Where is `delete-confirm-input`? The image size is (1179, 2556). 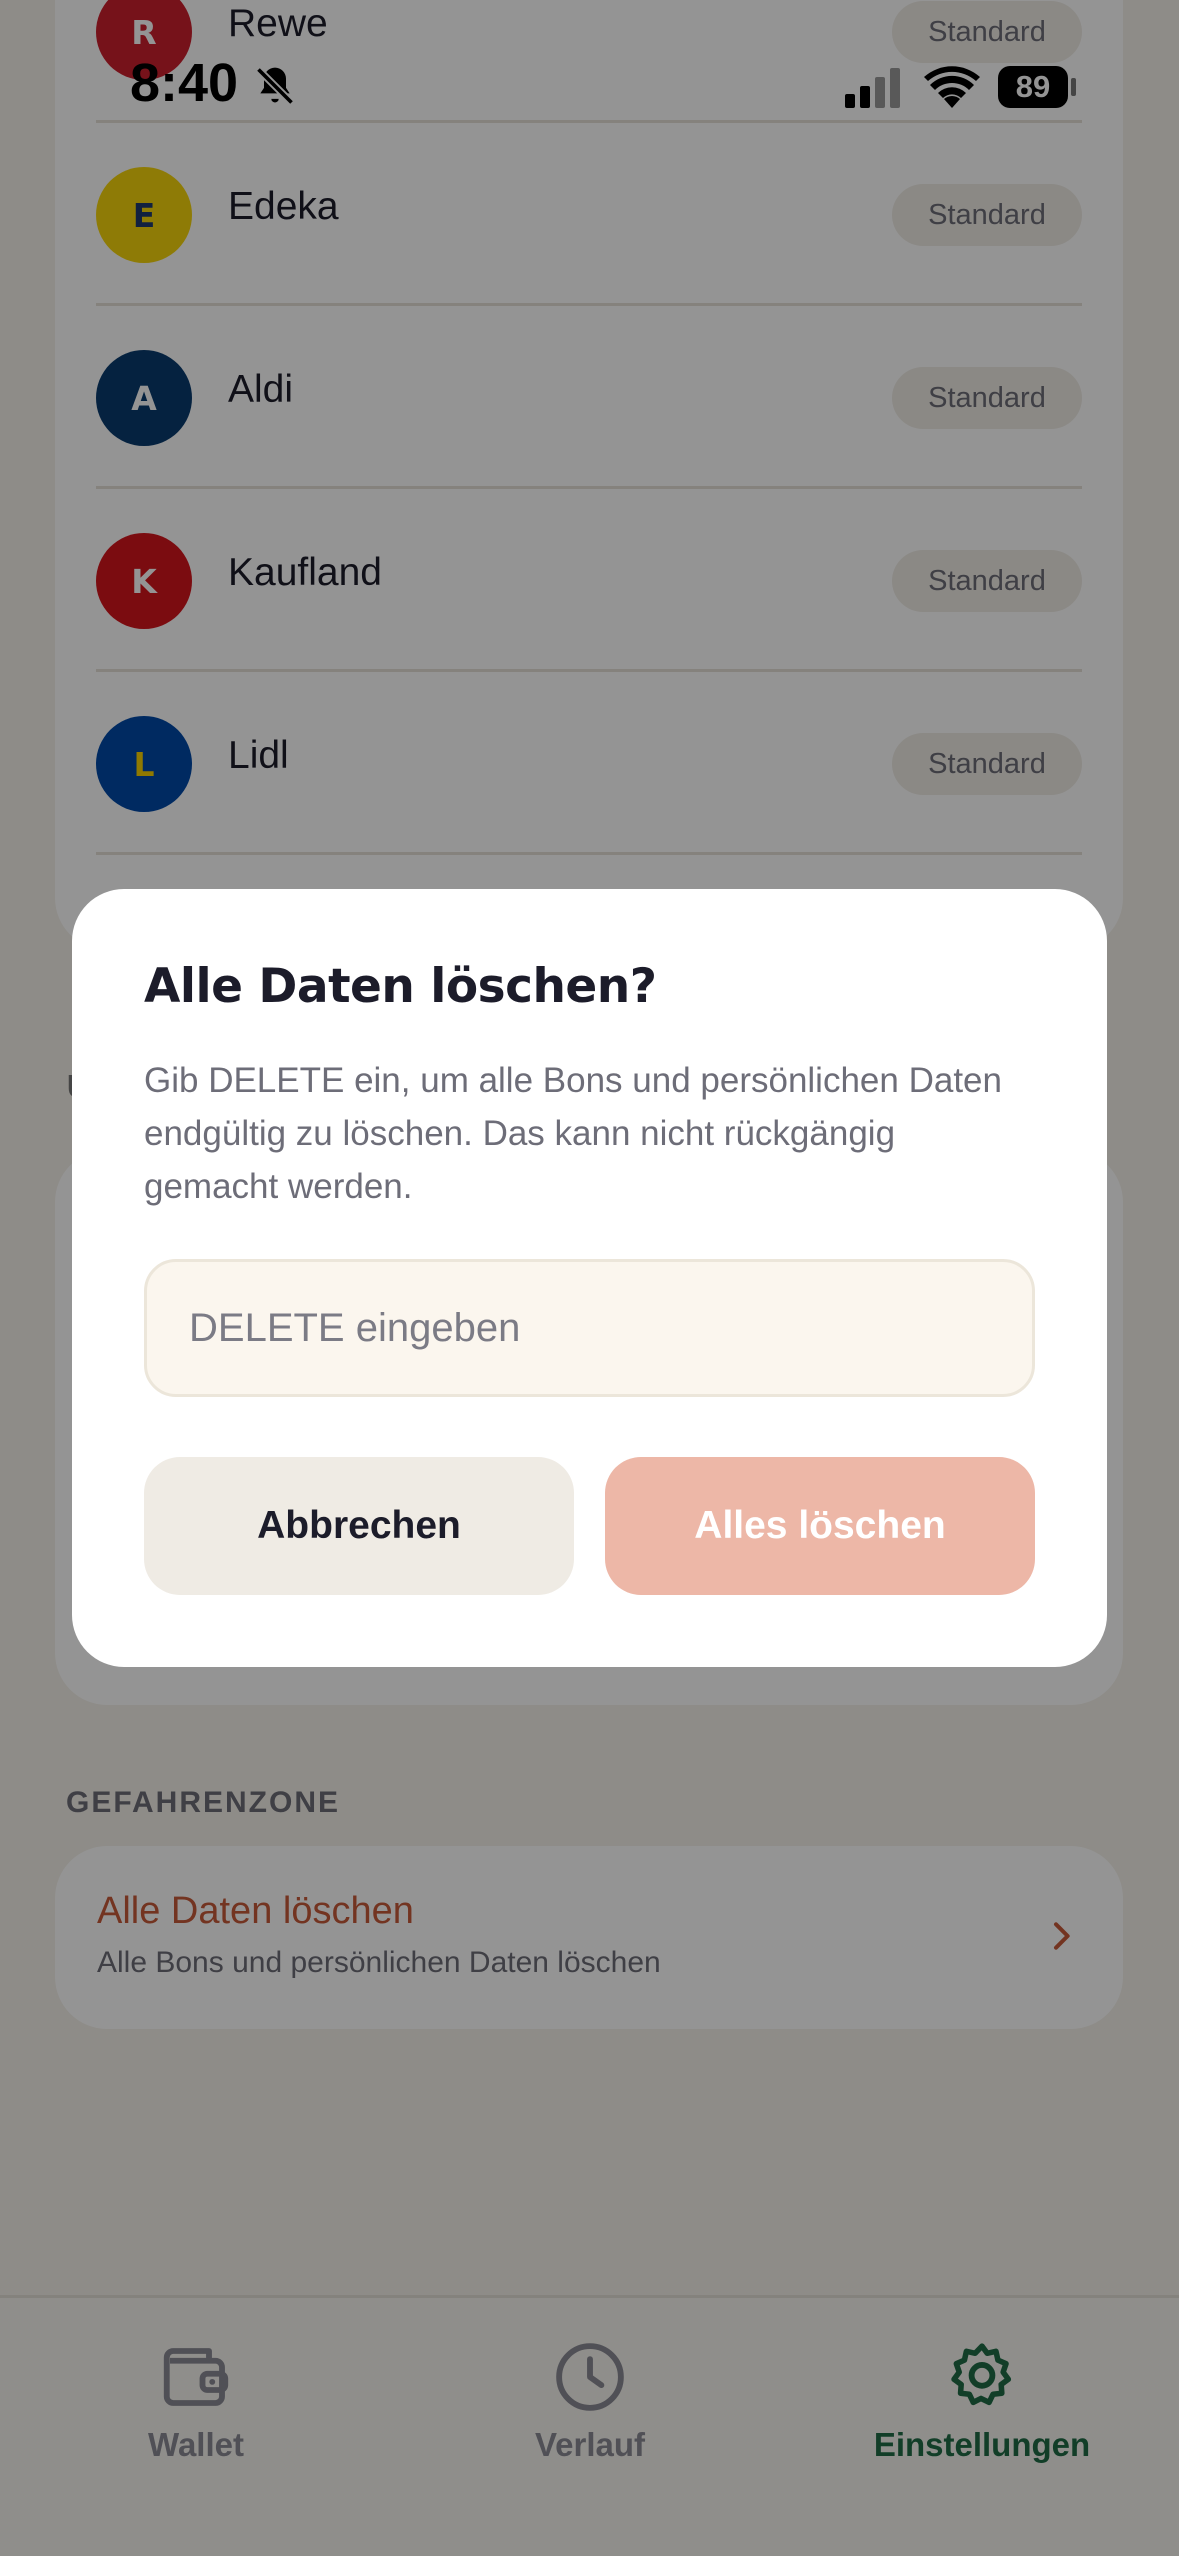 delete-confirm-input is located at coordinates (589, 1328).